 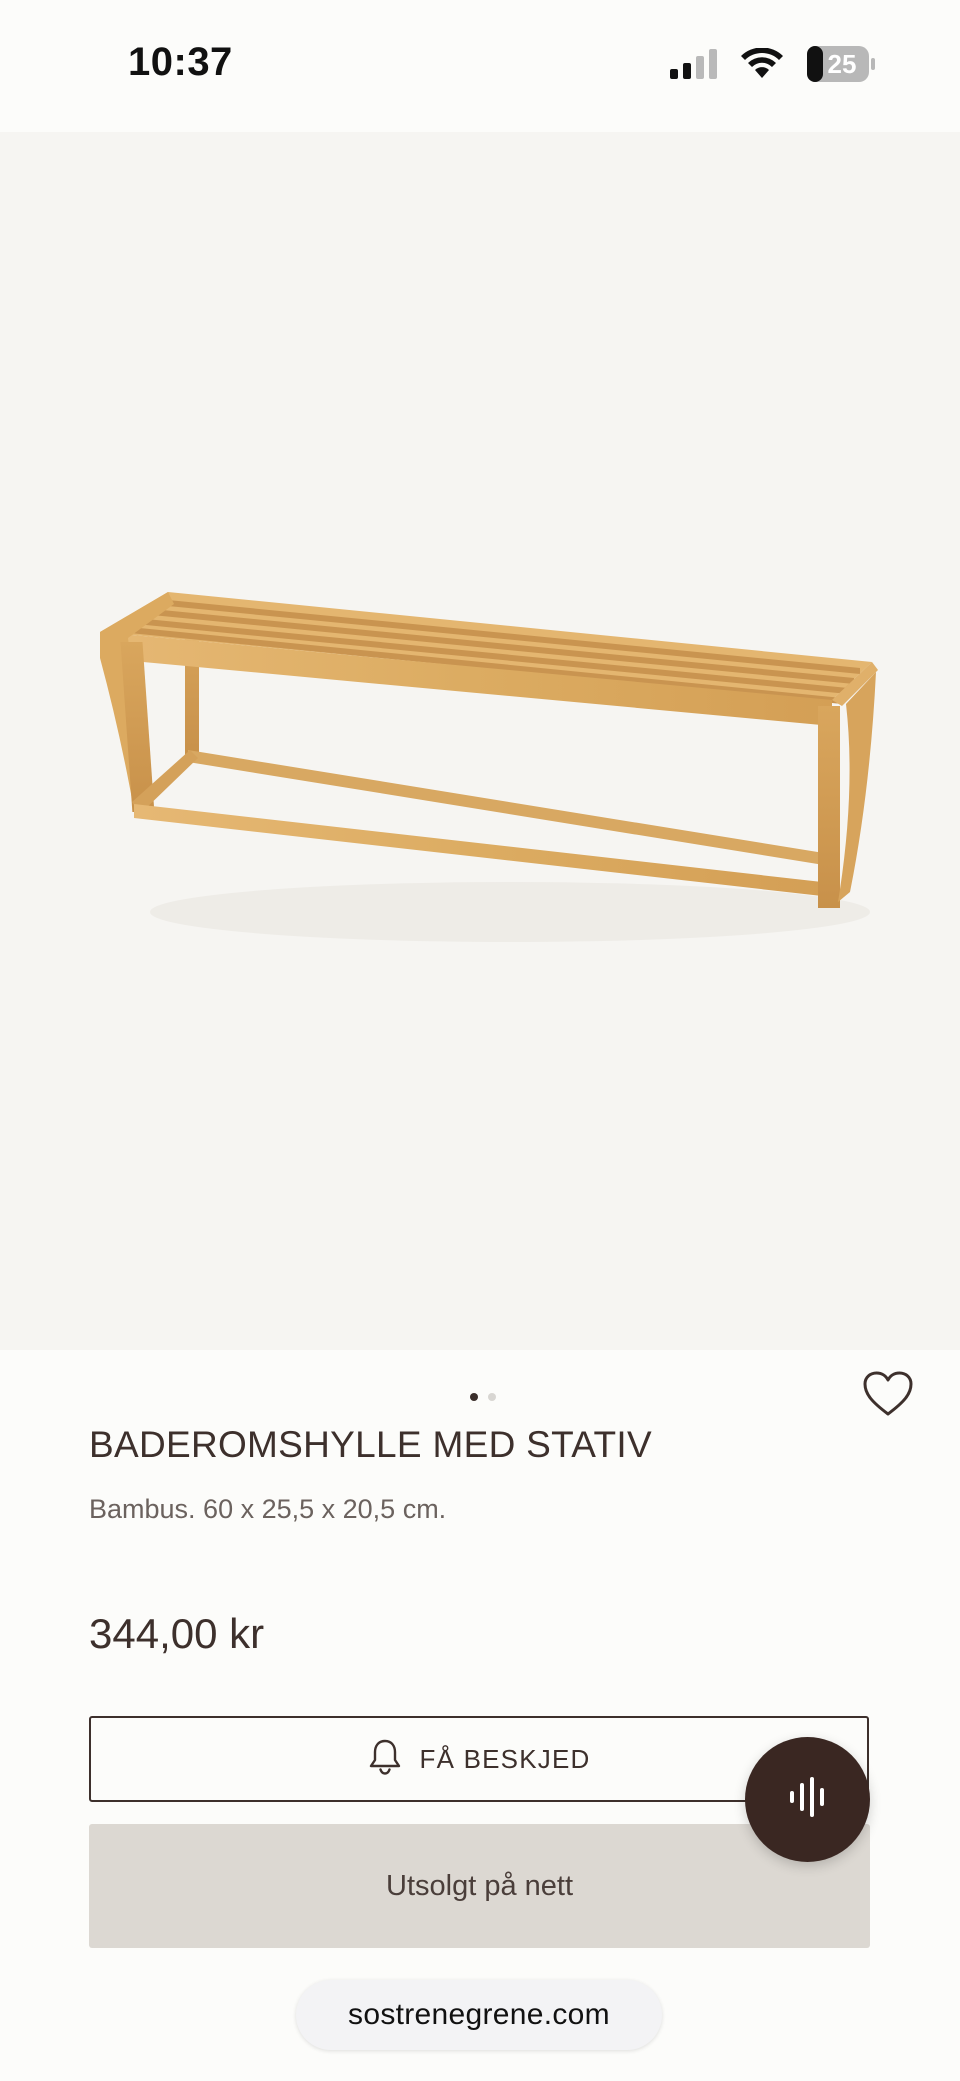 I want to click on sold-out-online-button: Utsolgt på nett, so click(x=479, y=1886).